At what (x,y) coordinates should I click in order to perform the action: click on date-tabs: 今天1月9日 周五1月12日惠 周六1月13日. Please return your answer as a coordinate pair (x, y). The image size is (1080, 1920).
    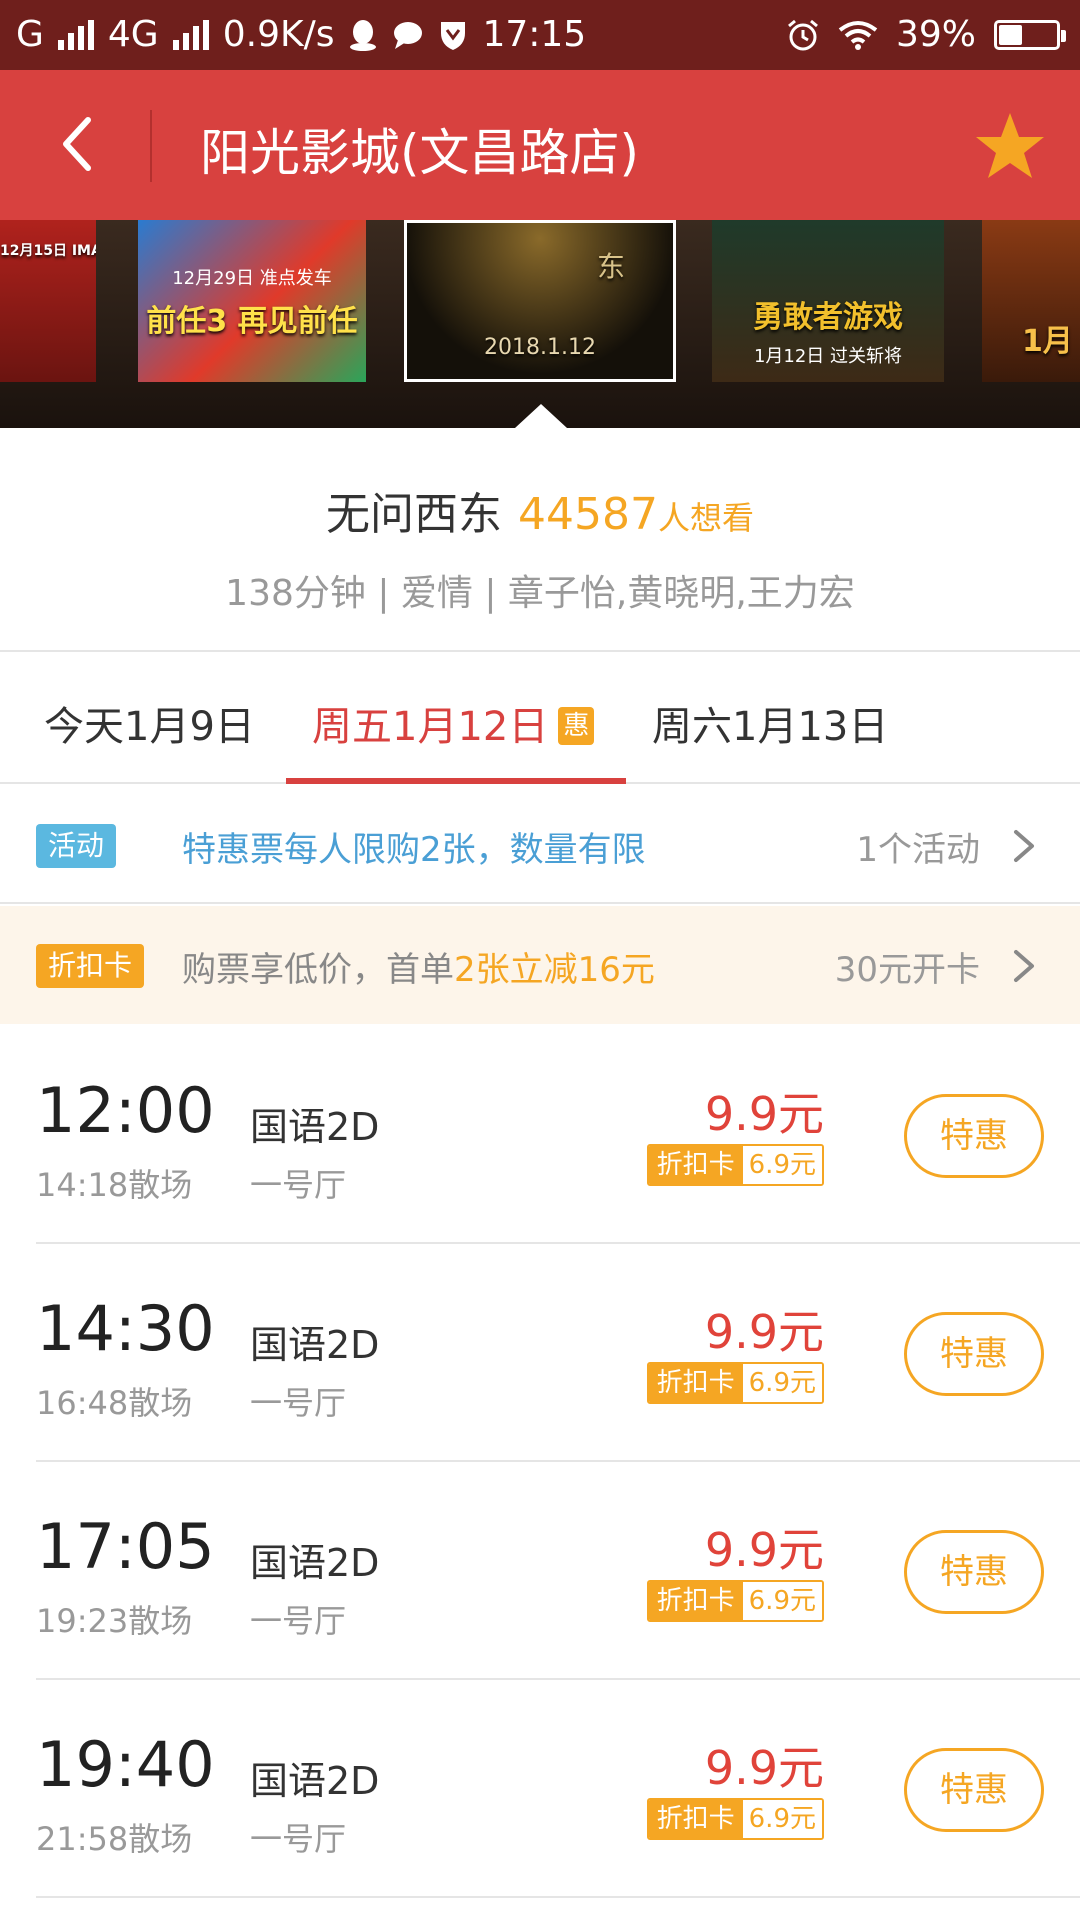
    Looking at the image, I should click on (540, 719).